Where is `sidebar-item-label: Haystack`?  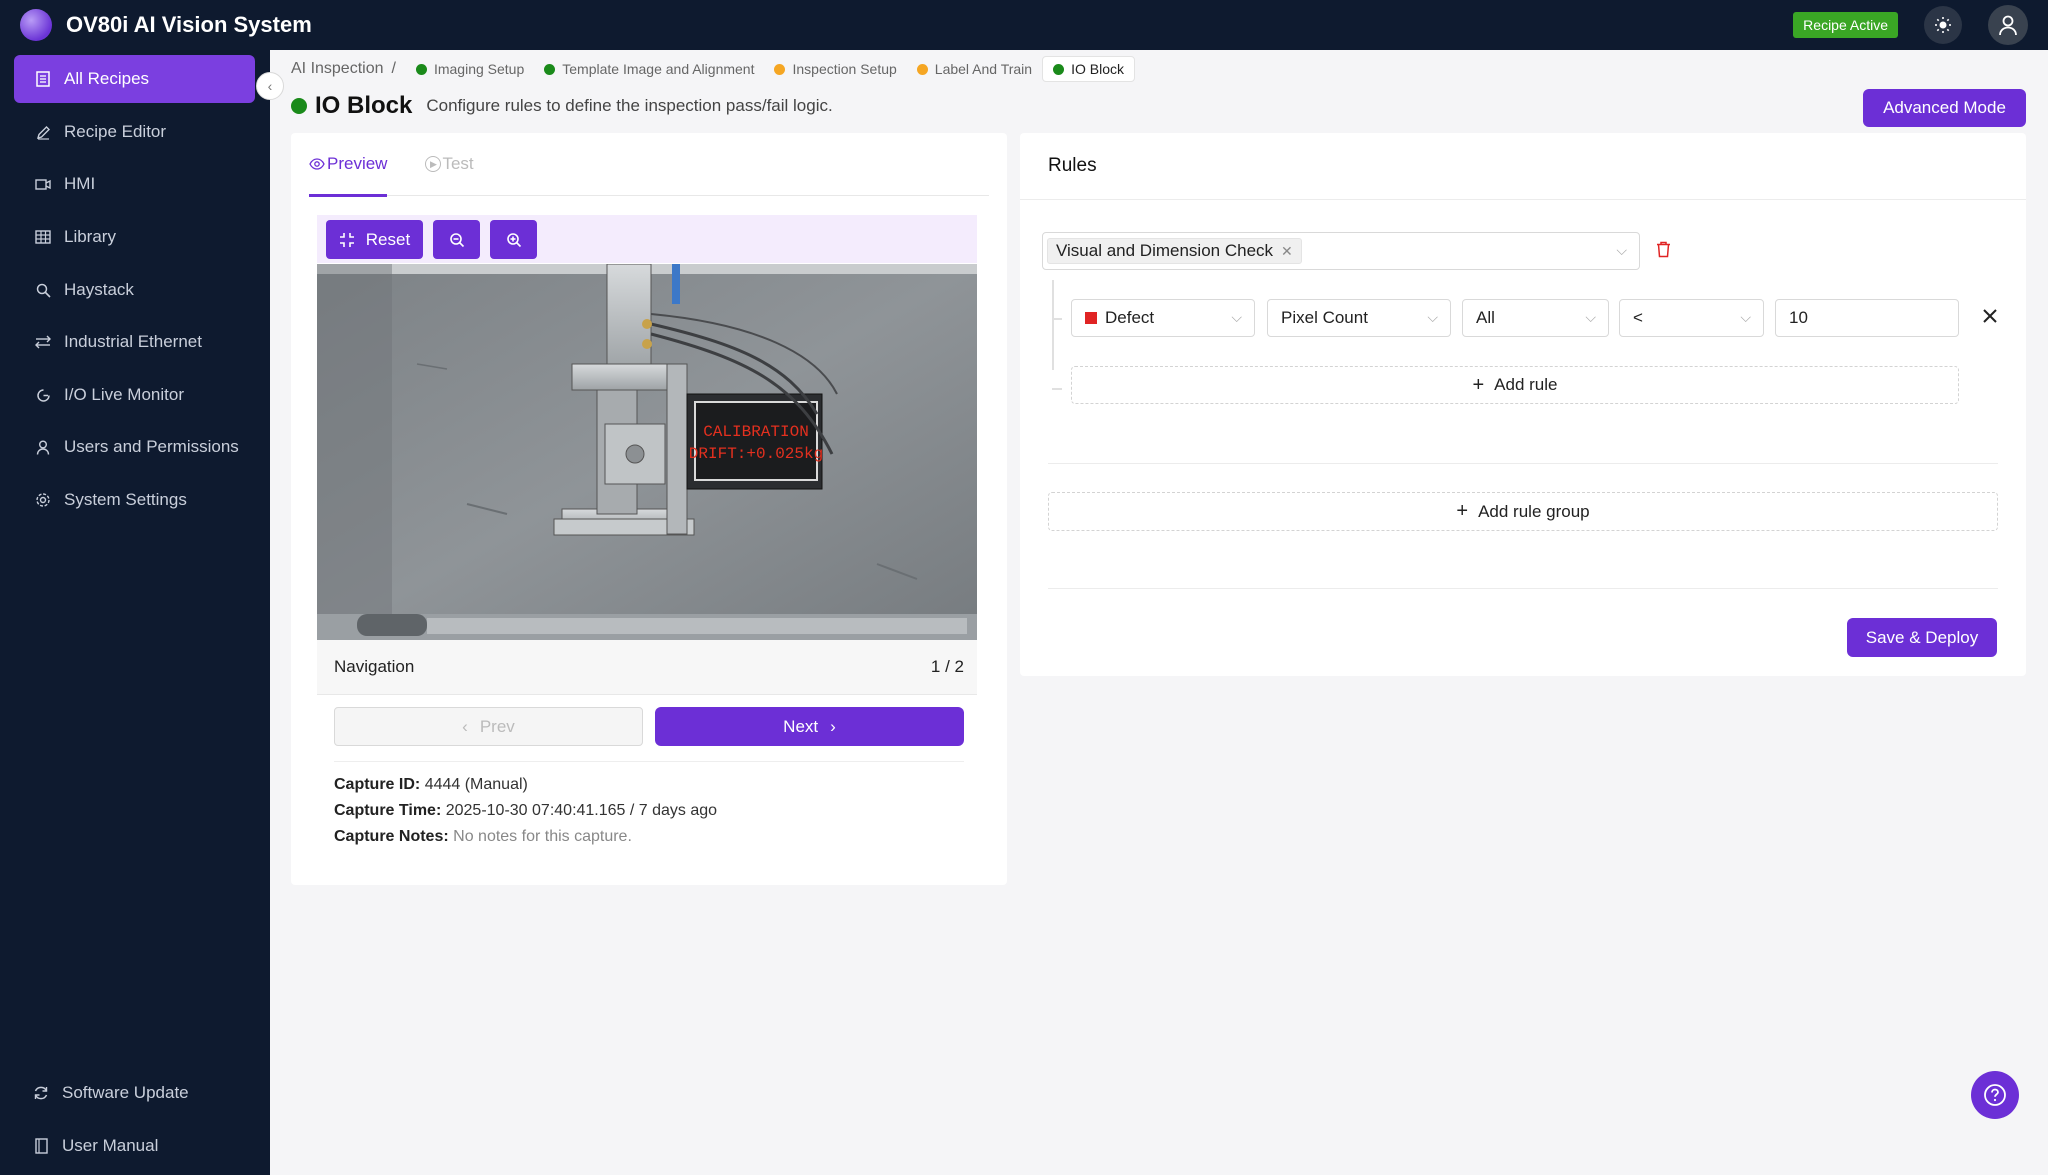
sidebar-item-label: Haystack is located at coordinates (99, 289).